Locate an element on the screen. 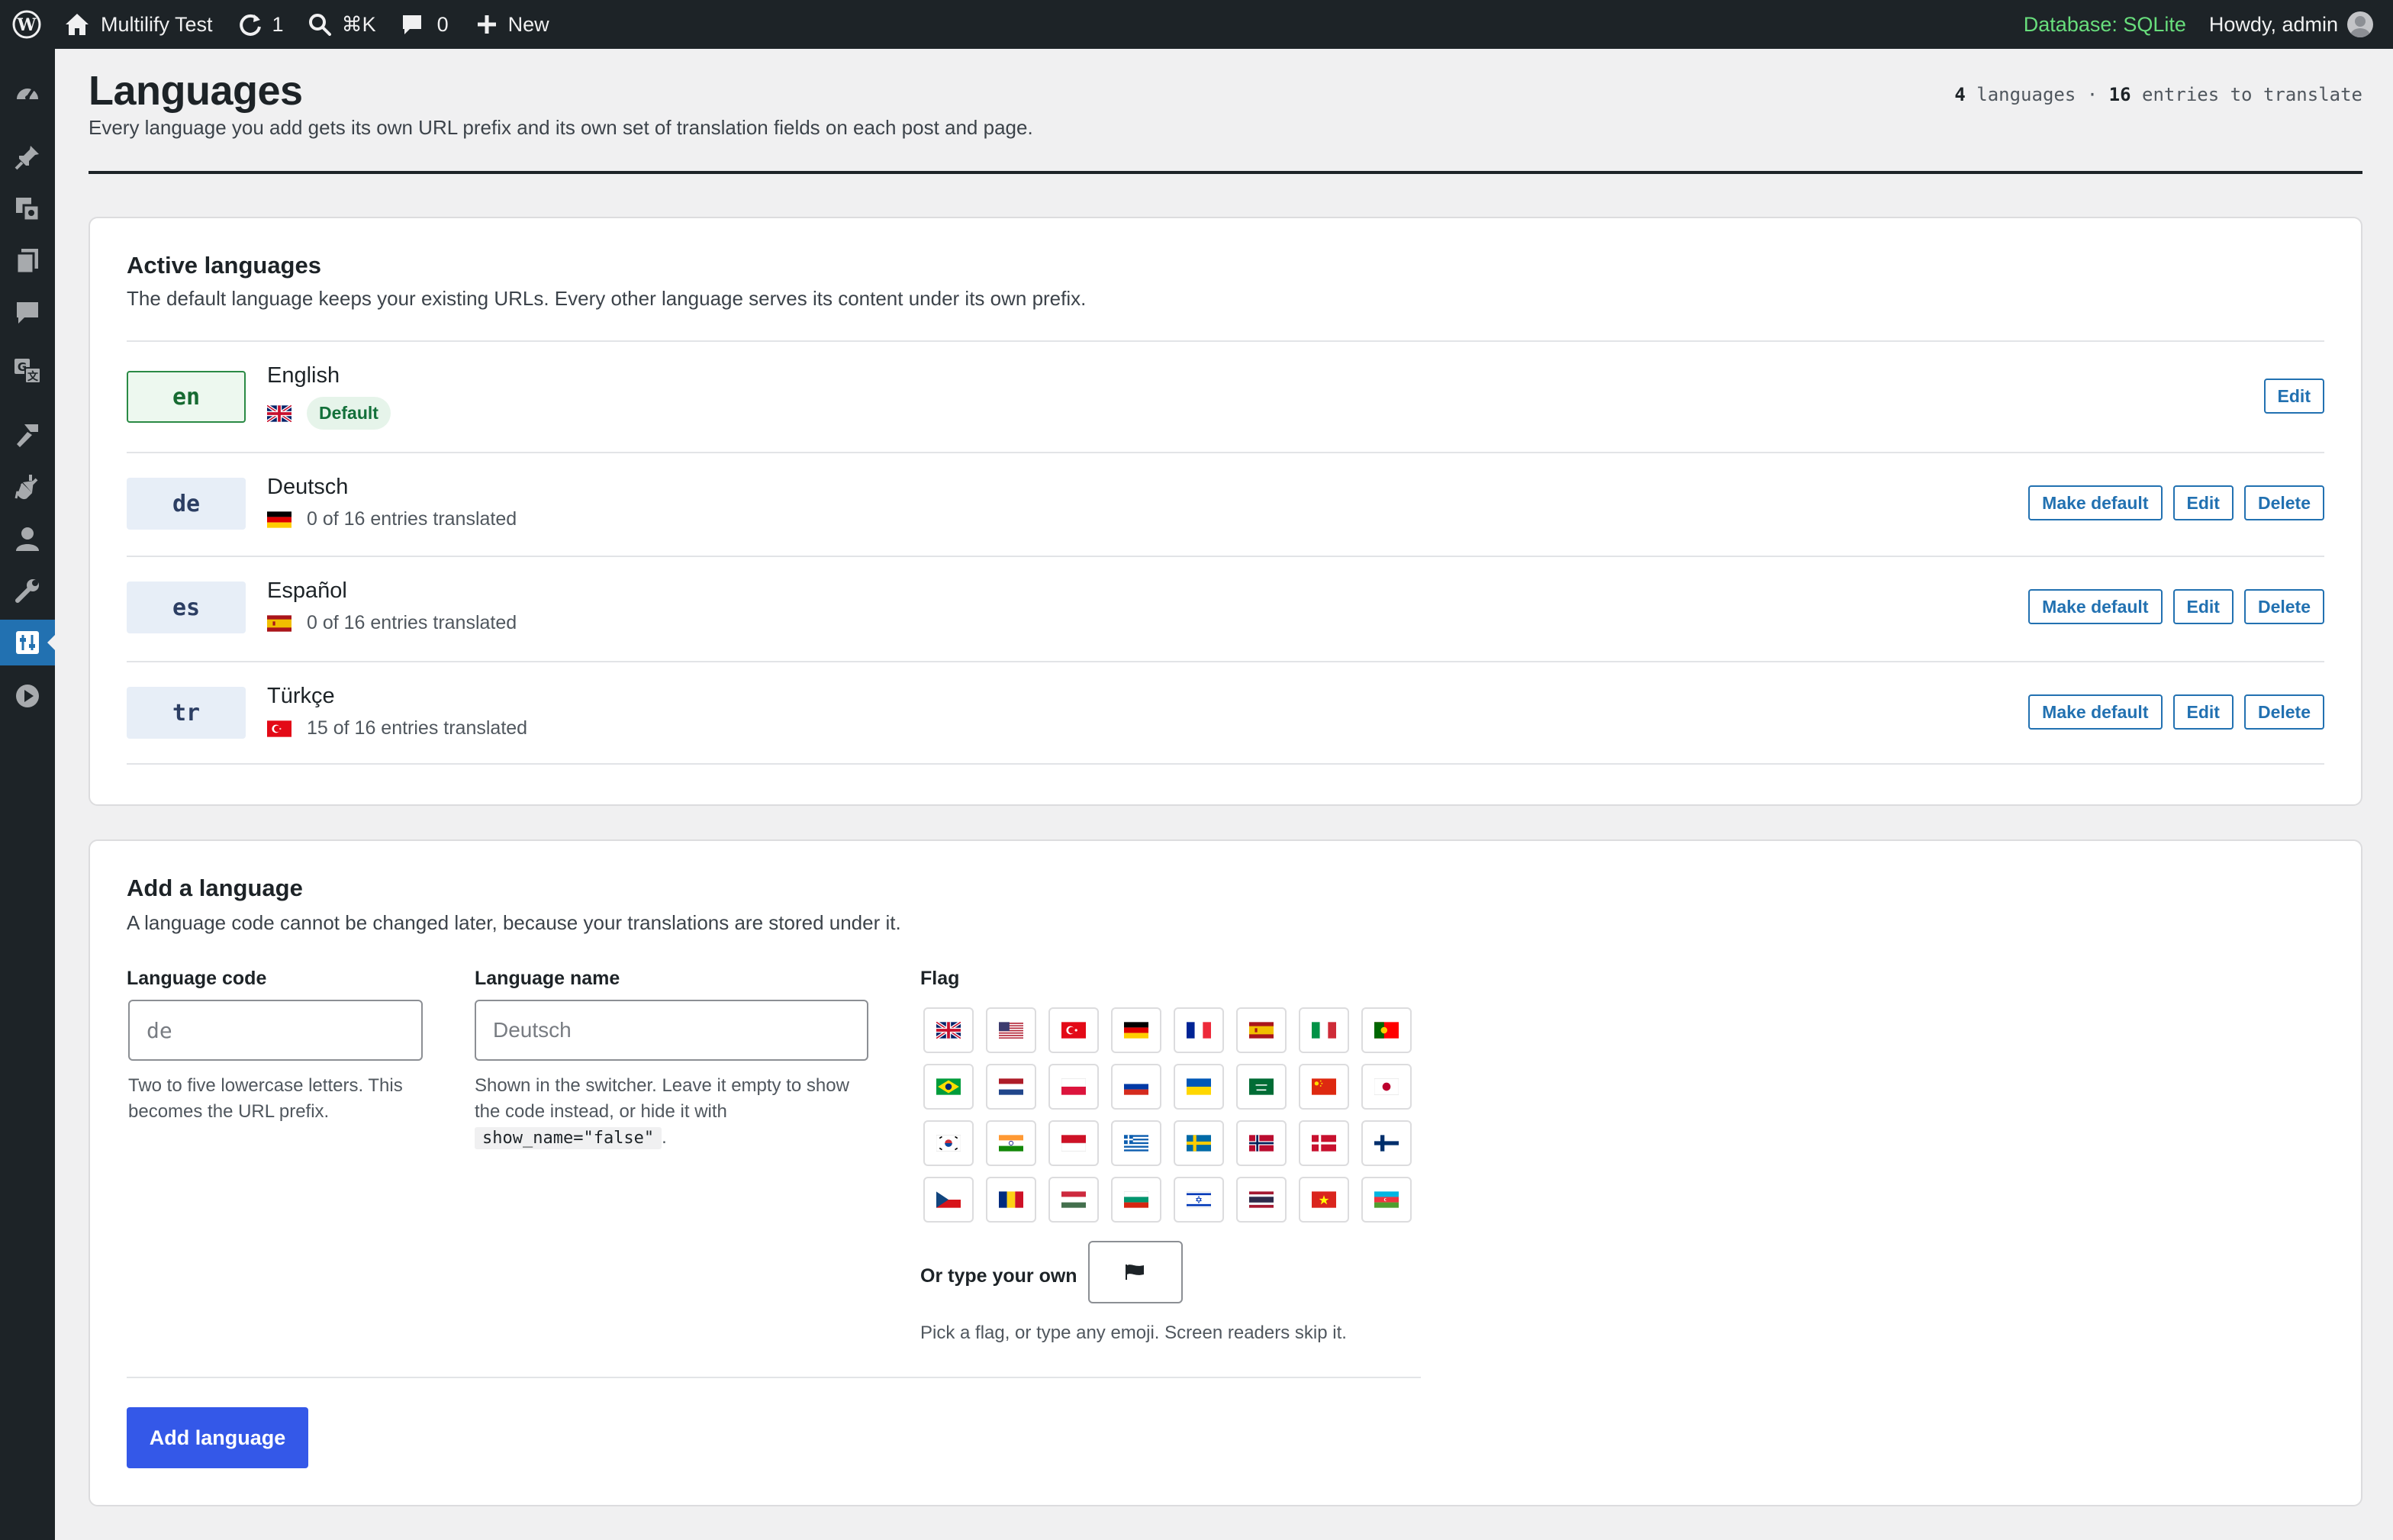 This screenshot has width=2393, height=1540. flag-ro-icon is located at coordinates (1011, 1200).